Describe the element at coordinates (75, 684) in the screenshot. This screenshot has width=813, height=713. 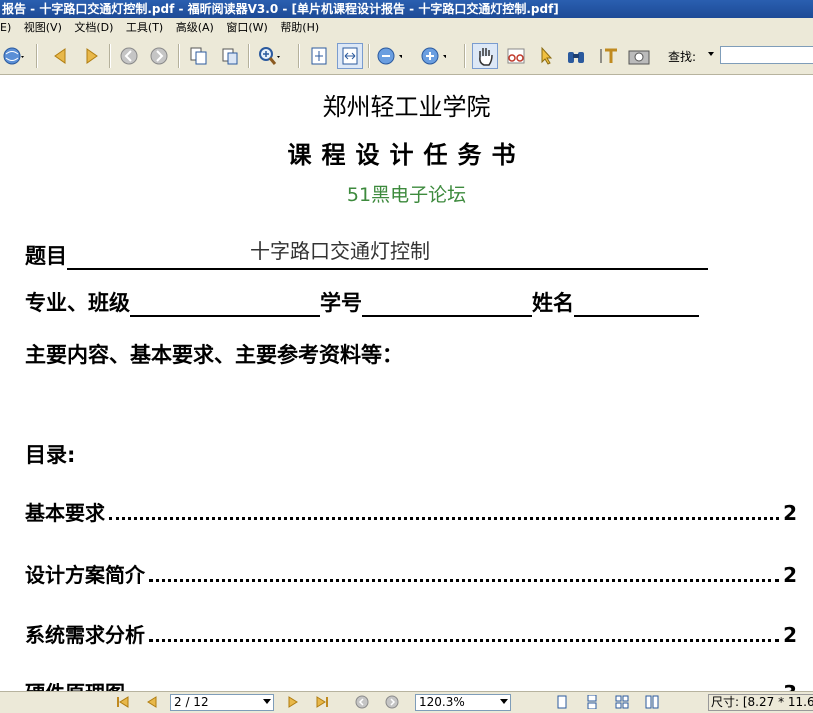
I see `toc-entry-title: 硬件原理图` at that location.